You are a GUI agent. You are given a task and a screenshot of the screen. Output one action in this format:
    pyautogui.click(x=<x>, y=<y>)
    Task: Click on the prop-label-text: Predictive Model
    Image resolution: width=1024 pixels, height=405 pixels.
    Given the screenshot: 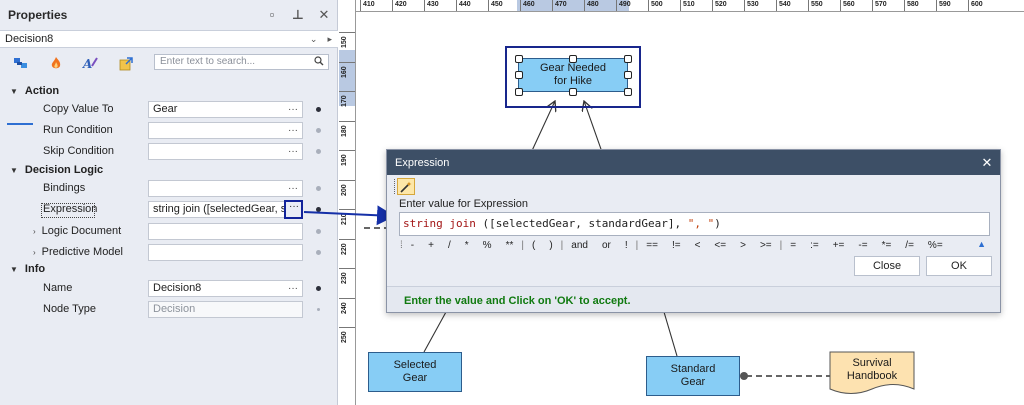 What is the action you would take?
    pyautogui.click(x=82, y=252)
    